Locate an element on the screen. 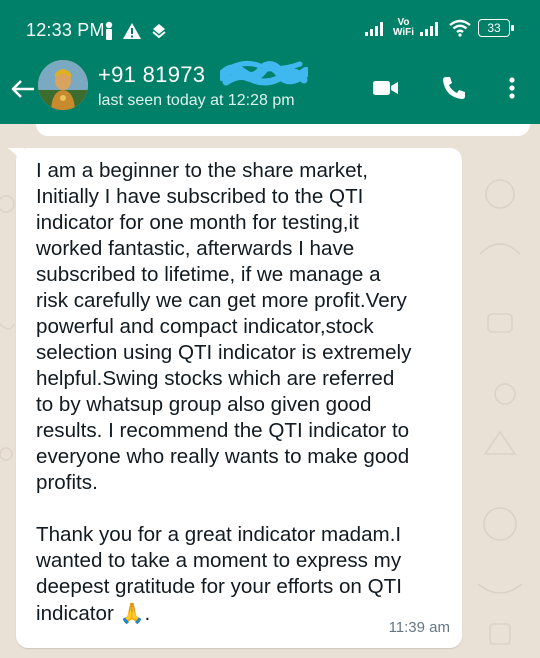  last-seen-status: last seen today at 12:28 pm is located at coordinates (196, 100).